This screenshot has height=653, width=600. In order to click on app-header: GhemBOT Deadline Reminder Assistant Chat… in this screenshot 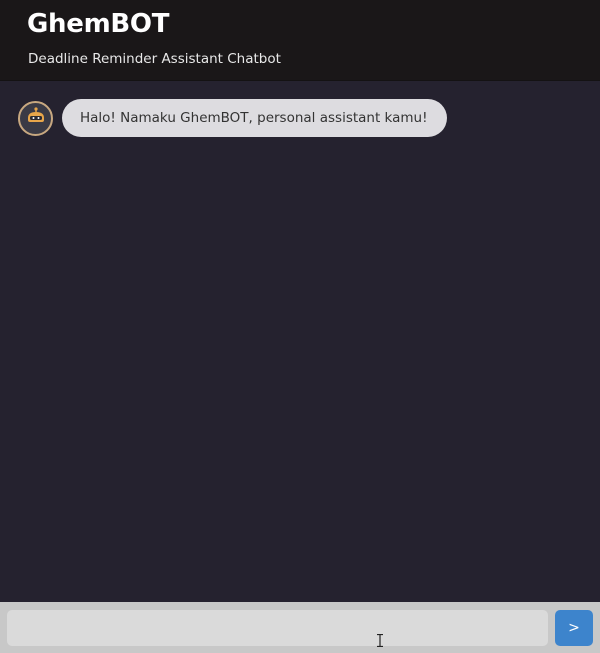, I will do `click(300, 40)`.